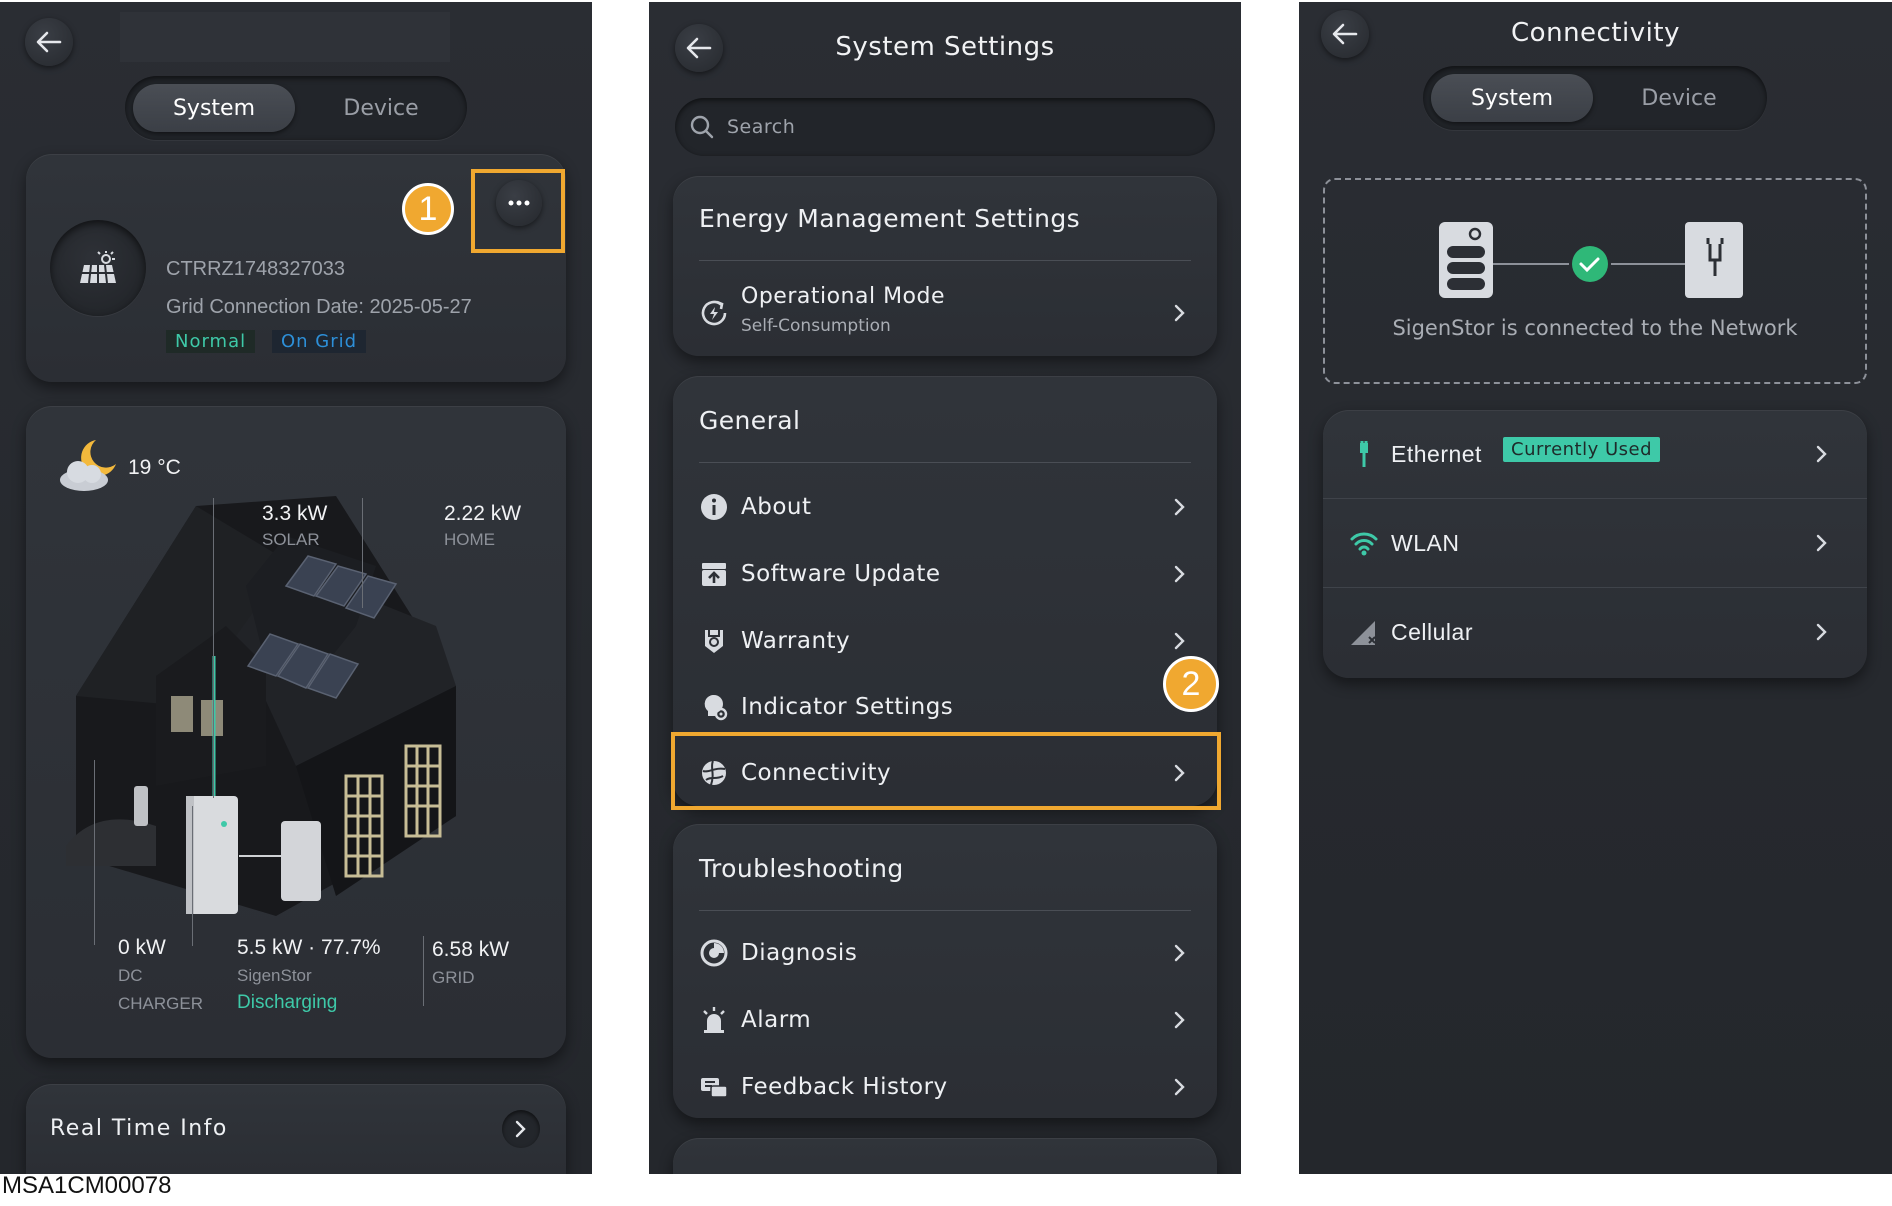 The height and width of the screenshot is (1206, 1892). I want to click on settings-item-warranty: Warranty, so click(945, 641).